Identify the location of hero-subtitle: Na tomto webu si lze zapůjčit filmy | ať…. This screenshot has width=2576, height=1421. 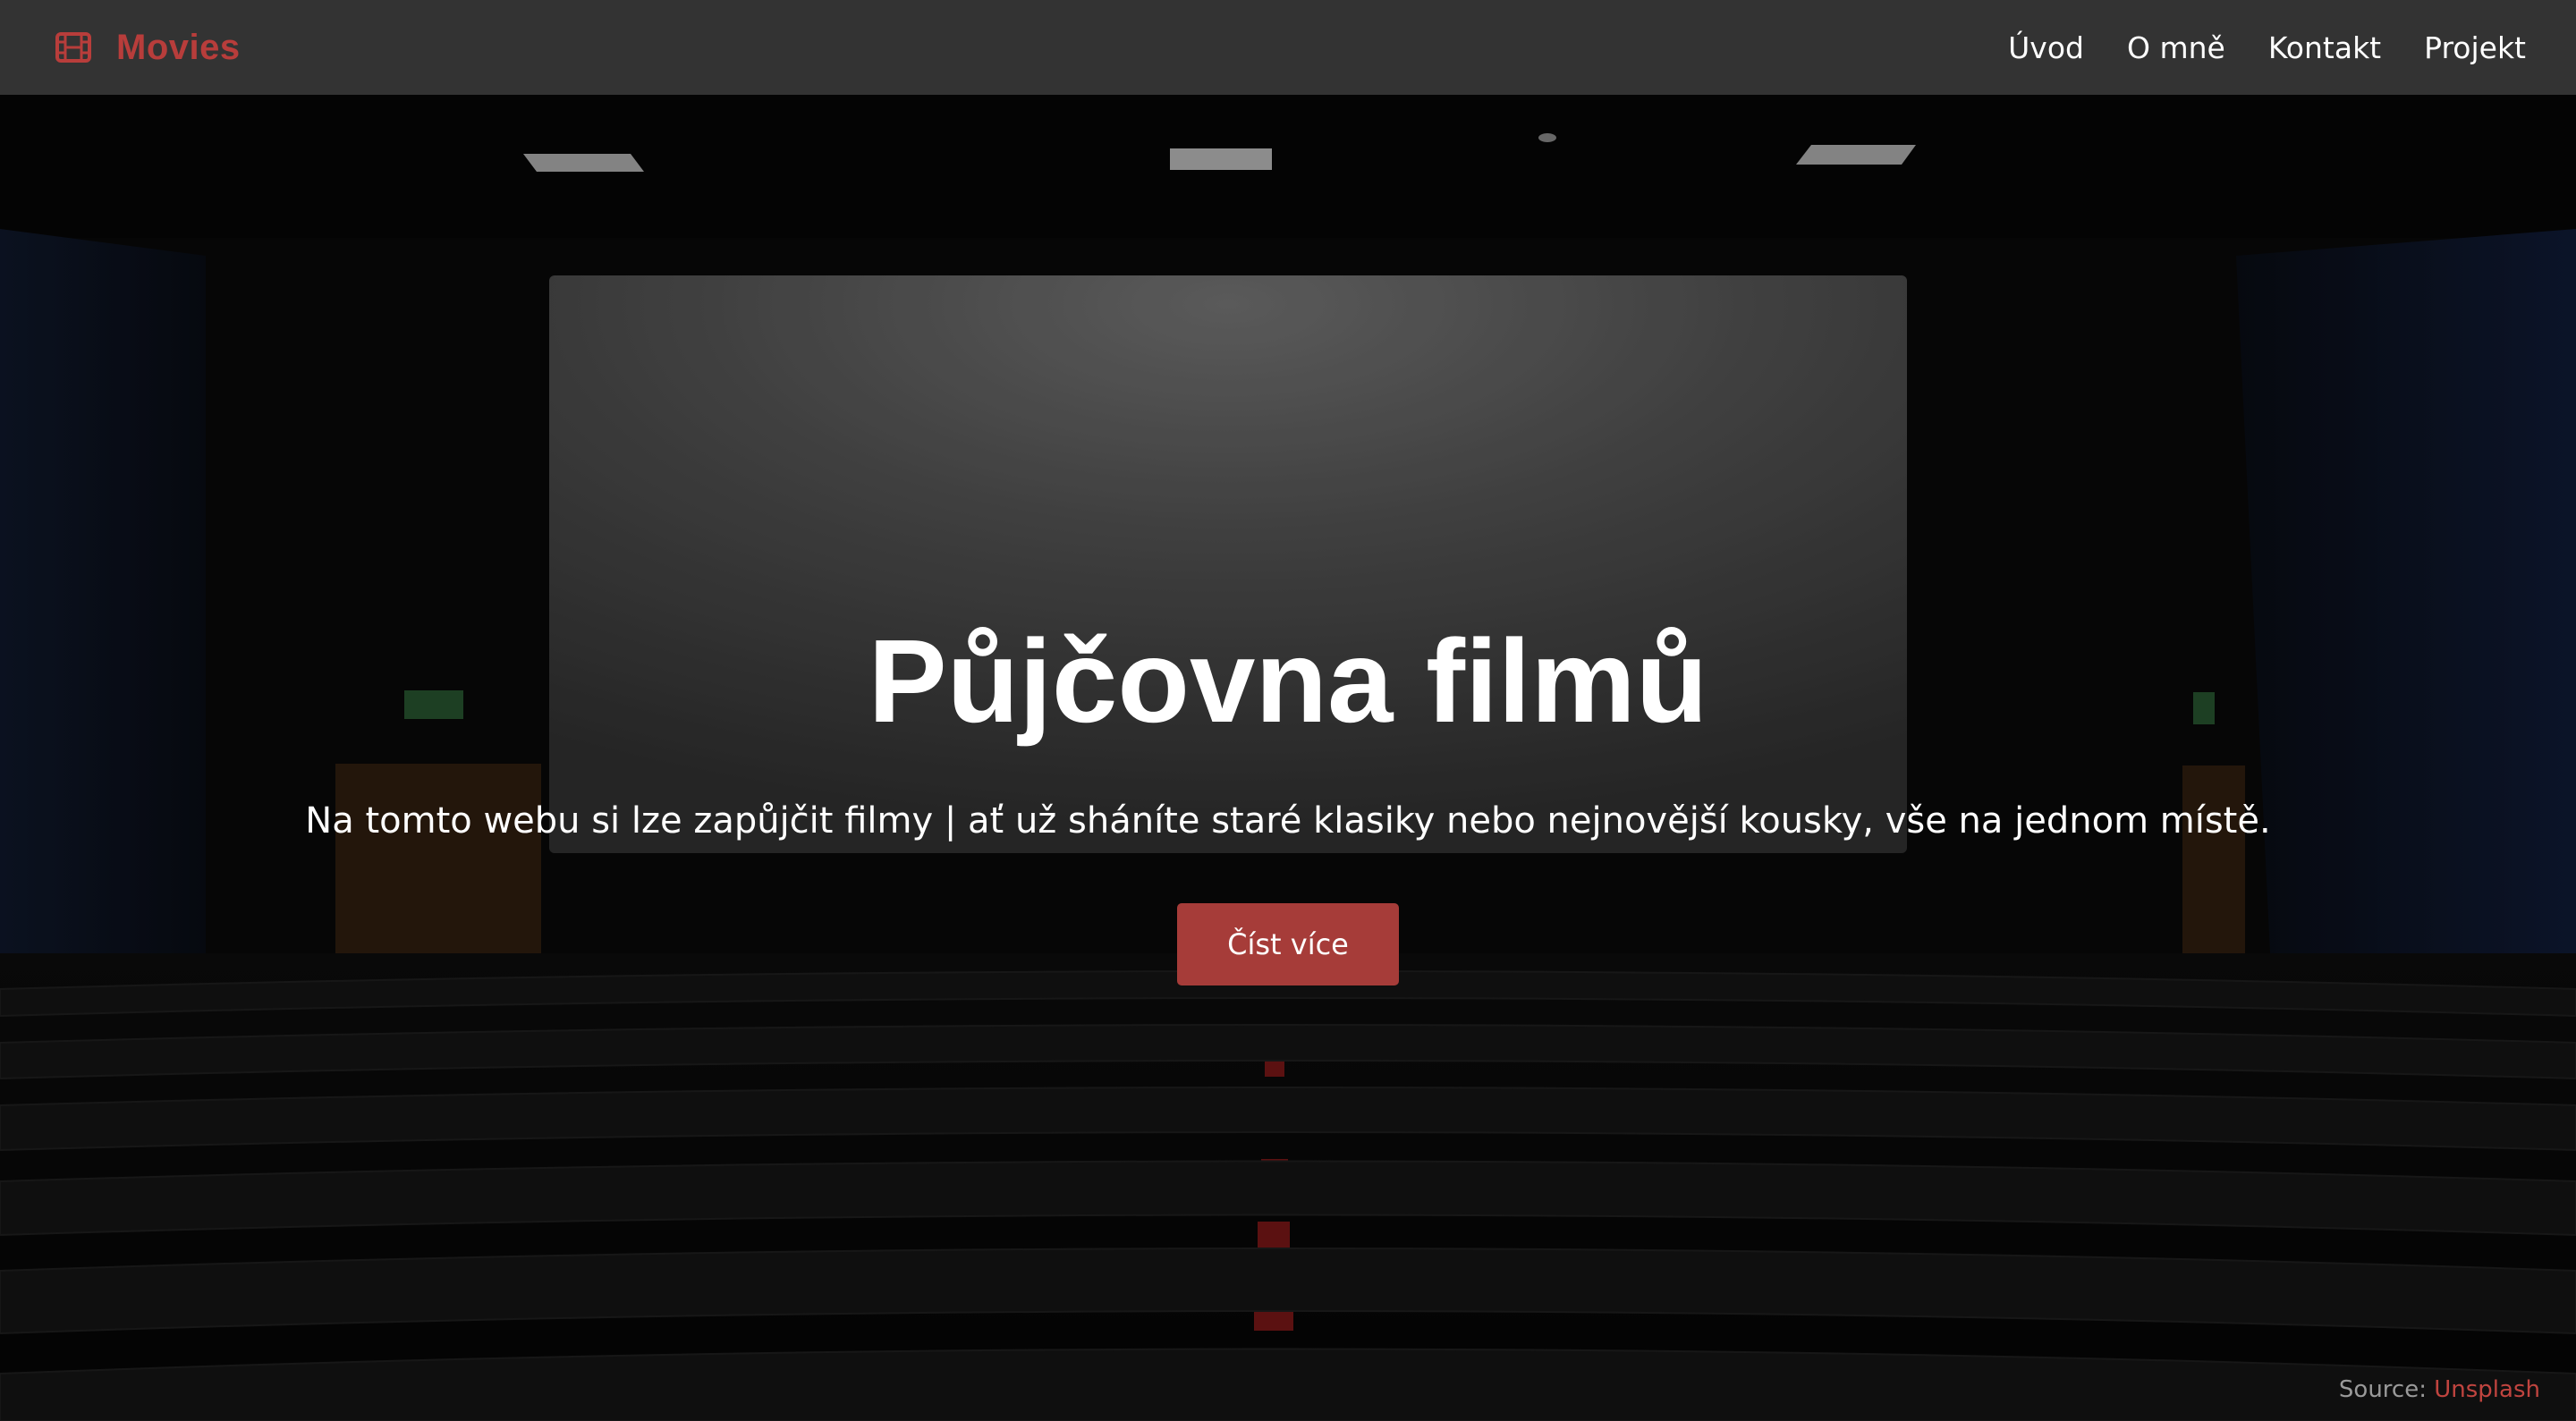
(1288, 821).